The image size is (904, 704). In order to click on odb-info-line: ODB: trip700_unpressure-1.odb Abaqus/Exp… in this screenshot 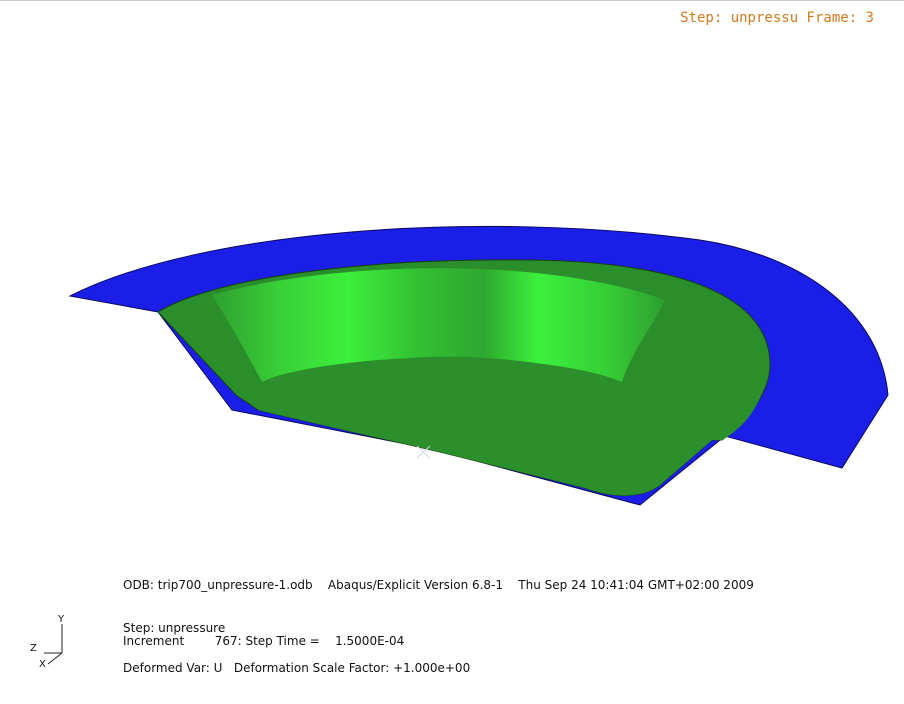, I will do `click(438, 585)`.